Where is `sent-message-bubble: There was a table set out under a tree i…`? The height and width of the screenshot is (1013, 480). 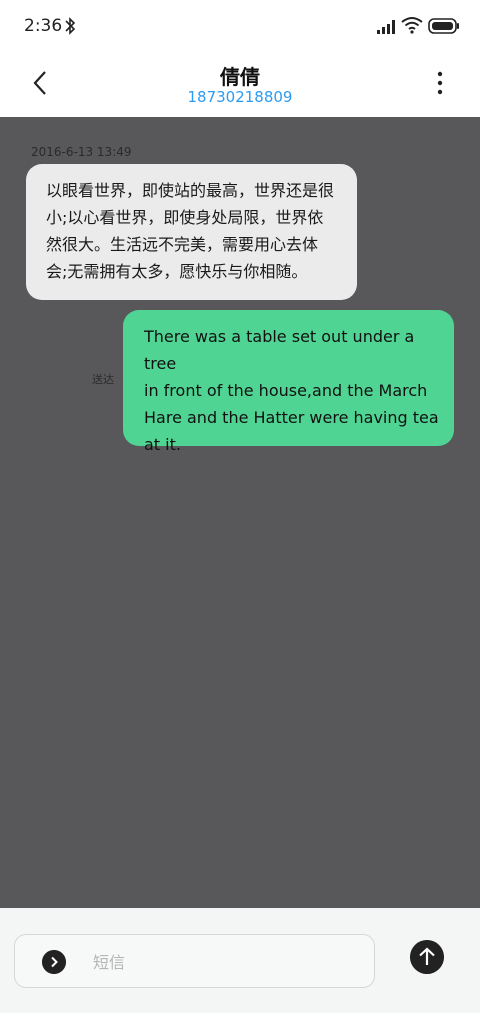
sent-message-bubble: There was a table set out under a tree i… is located at coordinates (288, 382).